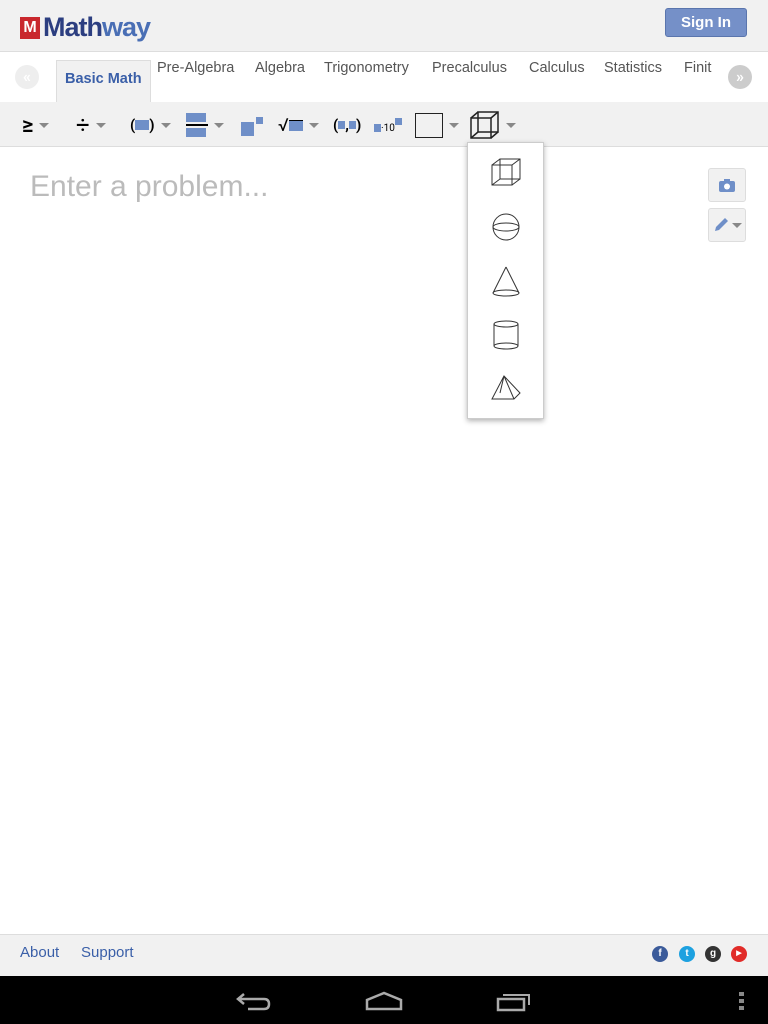 The image size is (768, 1024). I want to click on geometry-3d-dropdown, so click(505, 280).